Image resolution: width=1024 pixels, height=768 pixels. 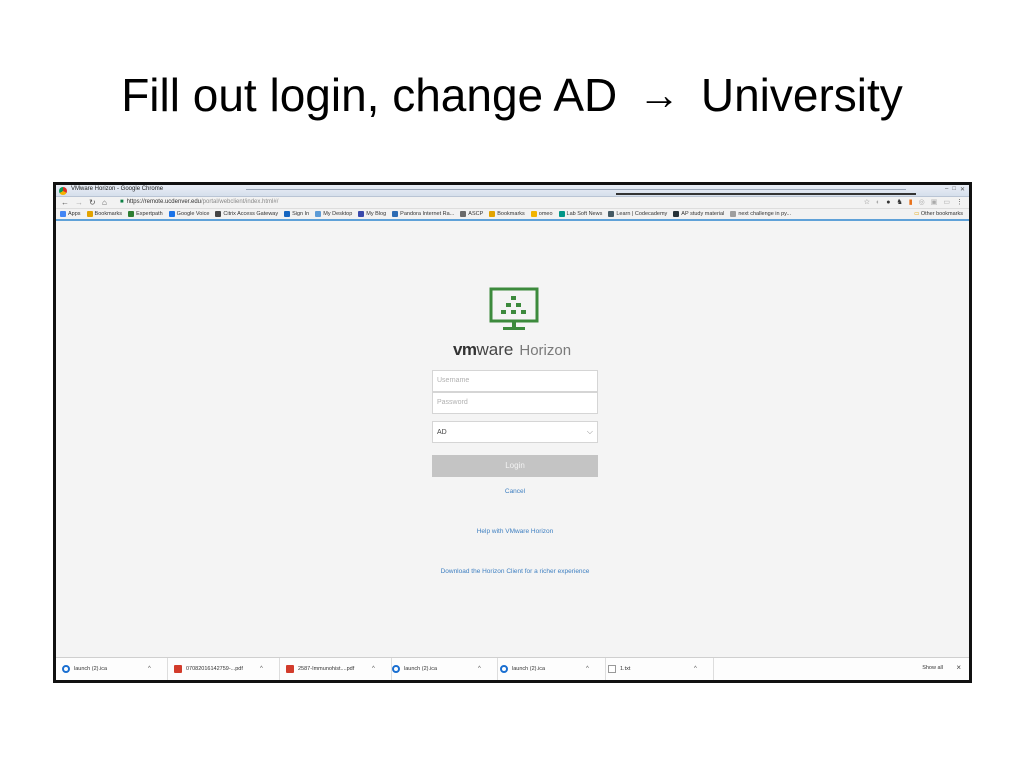 What do you see at coordinates (801, 95) in the screenshot?
I see `slide-title-target: University` at bounding box center [801, 95].